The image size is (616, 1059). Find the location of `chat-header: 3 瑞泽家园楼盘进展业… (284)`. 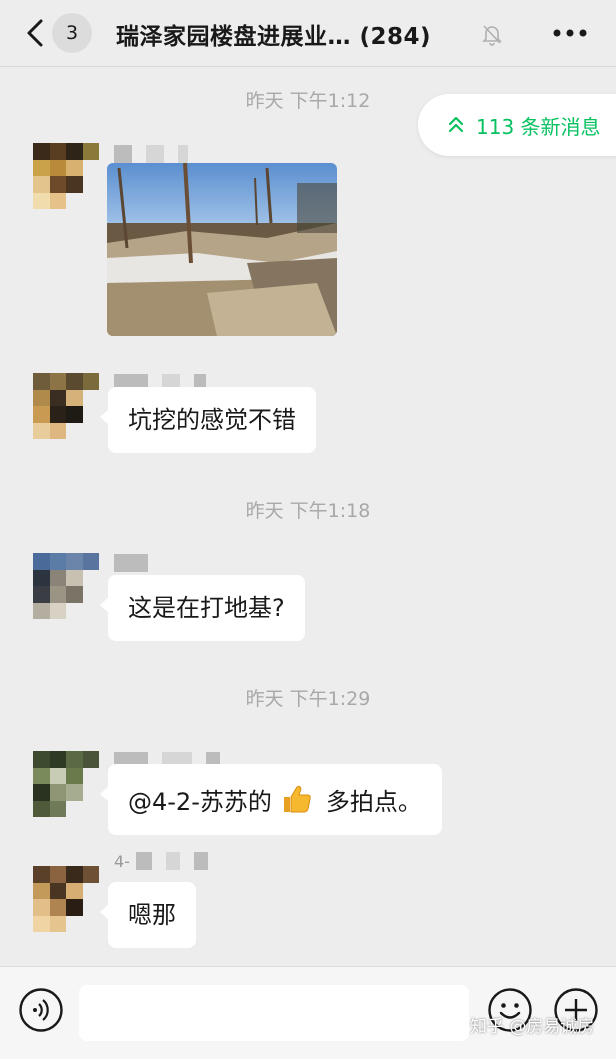

chat-header: 3 瑞泽家园楼盘进展业… (284) is located at coordinates (308, 33).